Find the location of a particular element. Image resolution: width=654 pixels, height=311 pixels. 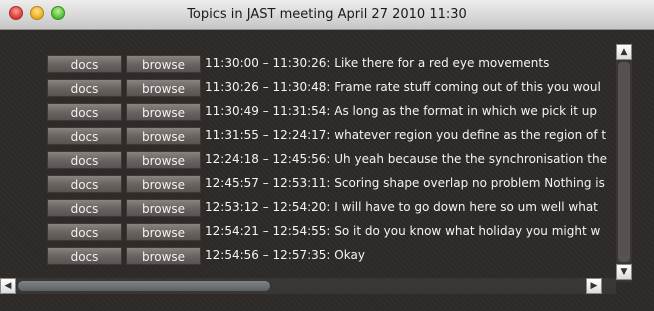

horizontal-scroll-thumb is located at coordinates (144, 286).